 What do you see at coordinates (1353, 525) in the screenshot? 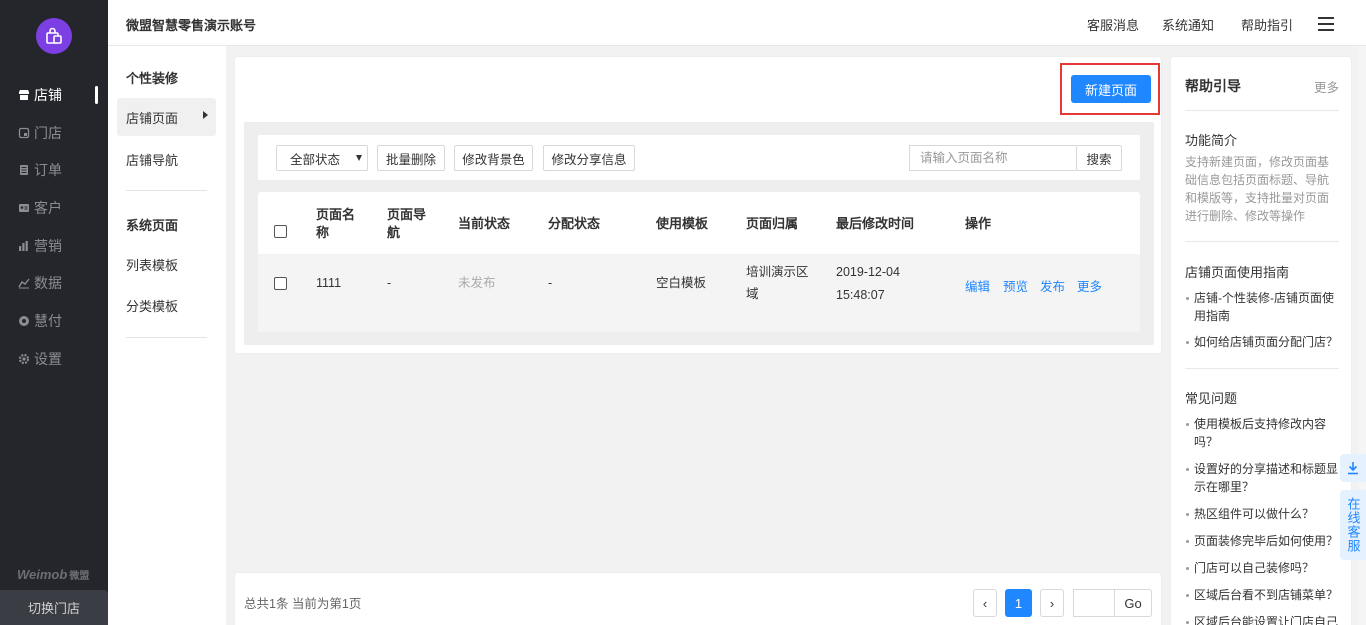
I see `online-service-button: 在线客服` at bounding box center [1353, 525].